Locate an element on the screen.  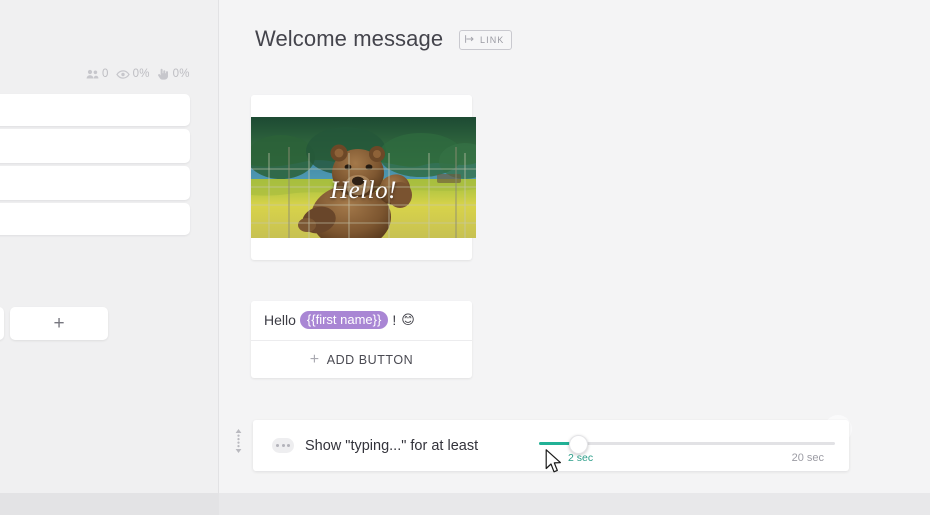
variable-token: {{first name}} is located at coordinates (344, 320).